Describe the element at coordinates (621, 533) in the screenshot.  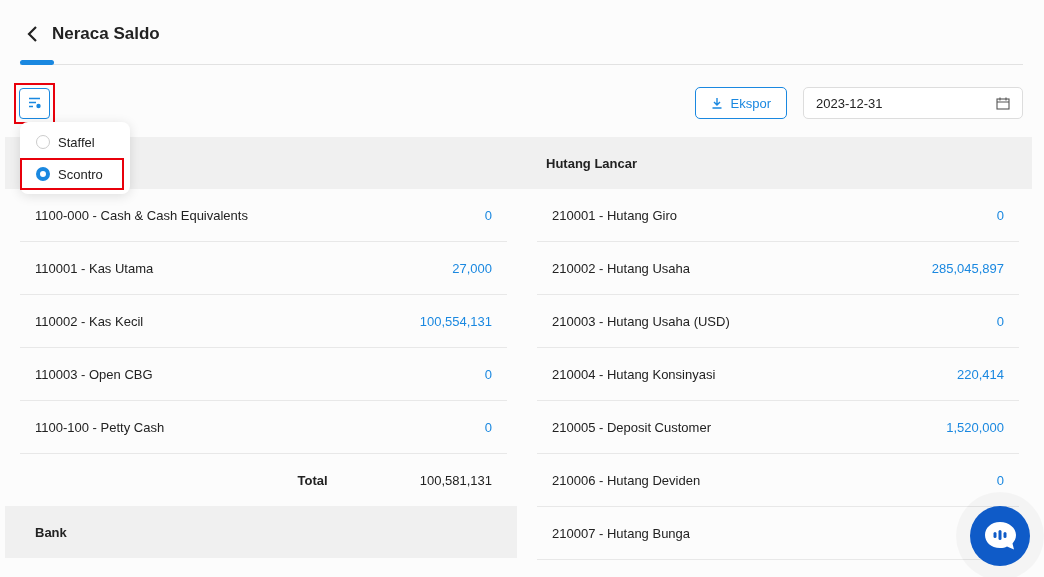
I see `account-name: 210007 - Hutang Bunga` at that location.